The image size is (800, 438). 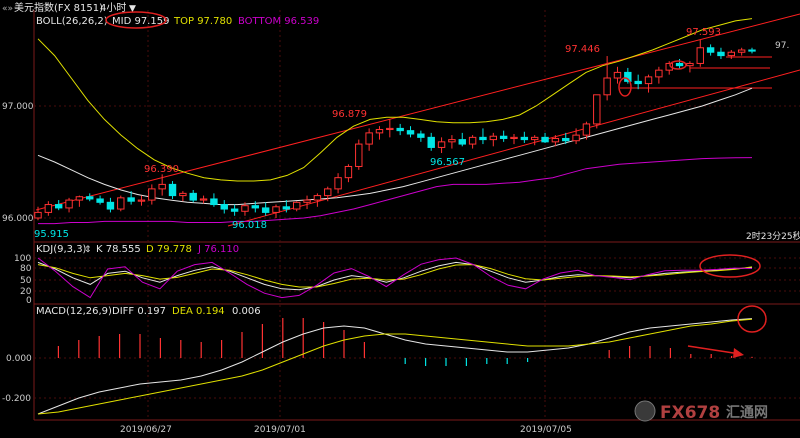 I want to click on boll-legend-name: BOLL(26,26,2), so click(x=72, y=21).